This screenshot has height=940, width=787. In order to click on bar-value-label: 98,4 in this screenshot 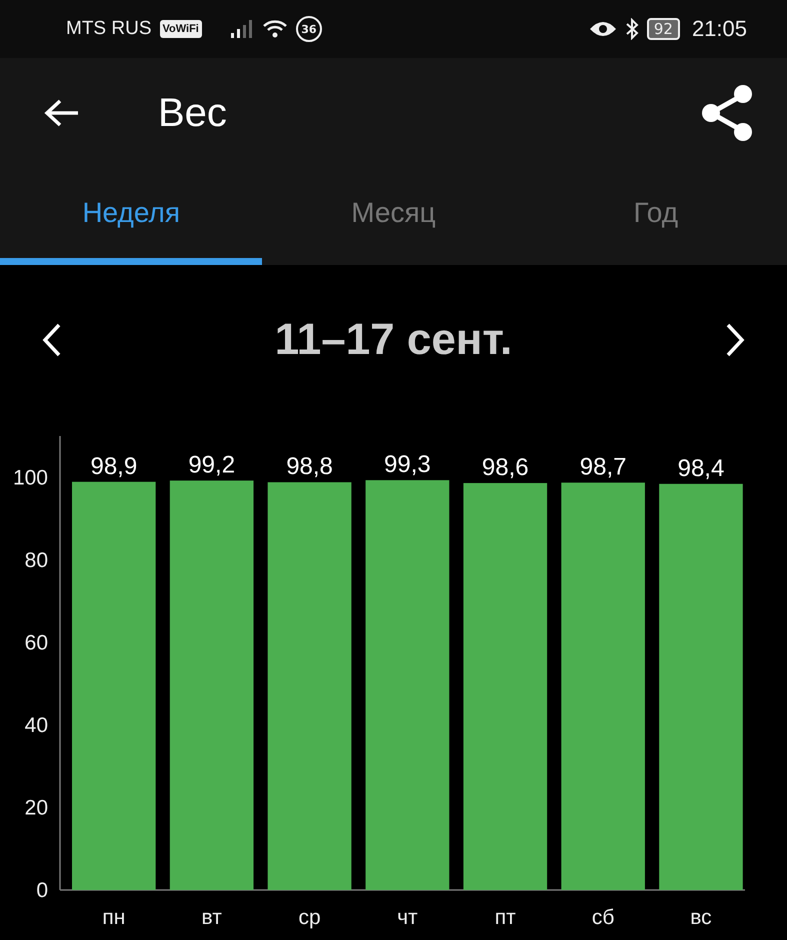, I will do `click(701, 468)`.